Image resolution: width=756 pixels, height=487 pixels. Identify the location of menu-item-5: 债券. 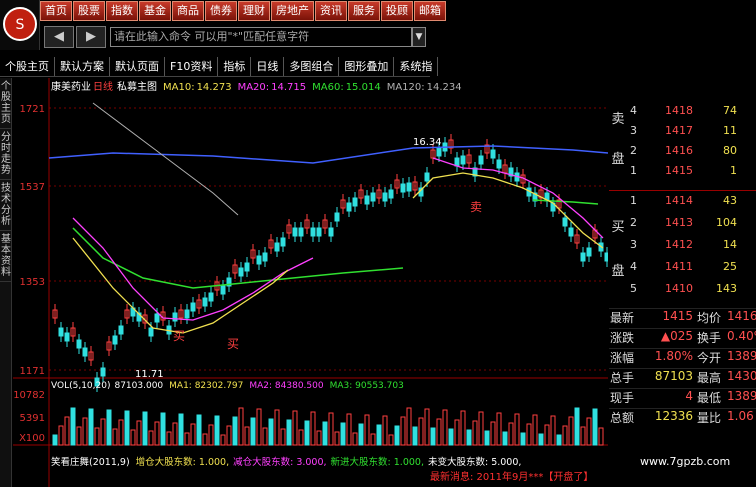
(221, 11).